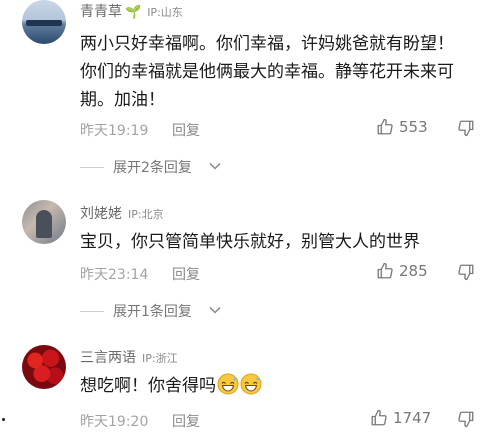 The width and height of the screenshot is (500, 434). What do you see at coordinates (280, 167) in the screenshot?
I see `expand-replies: 展开2条回复` at bounding box center [280, 167].